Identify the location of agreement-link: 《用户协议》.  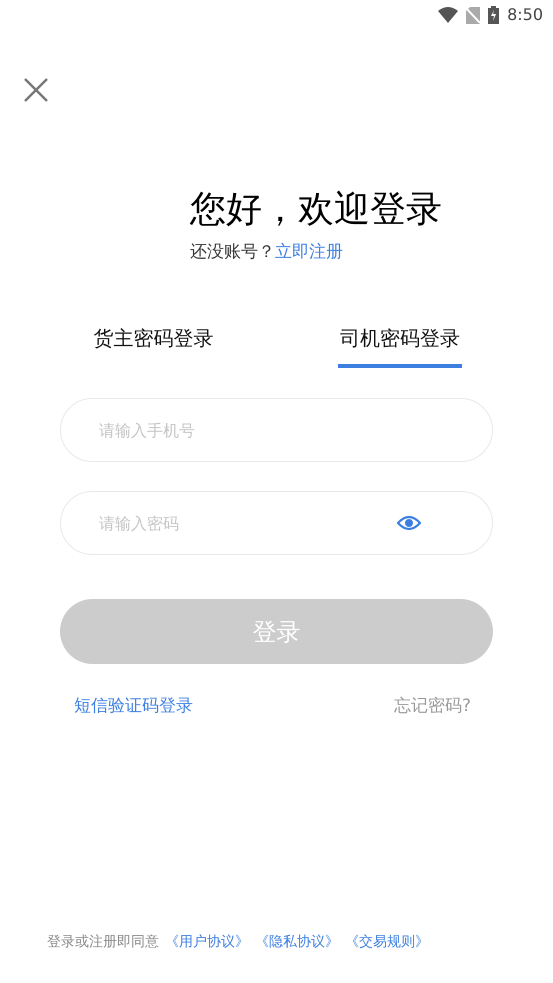
(207, 942).